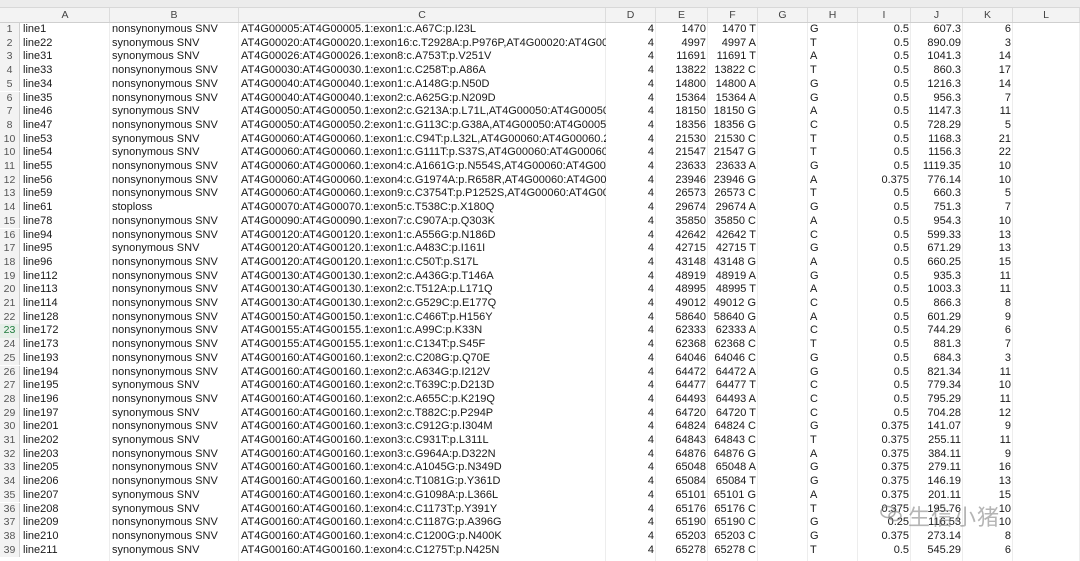 The width and height of the screenshot is (1080, 561). Describe the element at coordinates (937, 455) in the screenshot. I see `cell-j: 384.11` at that location.